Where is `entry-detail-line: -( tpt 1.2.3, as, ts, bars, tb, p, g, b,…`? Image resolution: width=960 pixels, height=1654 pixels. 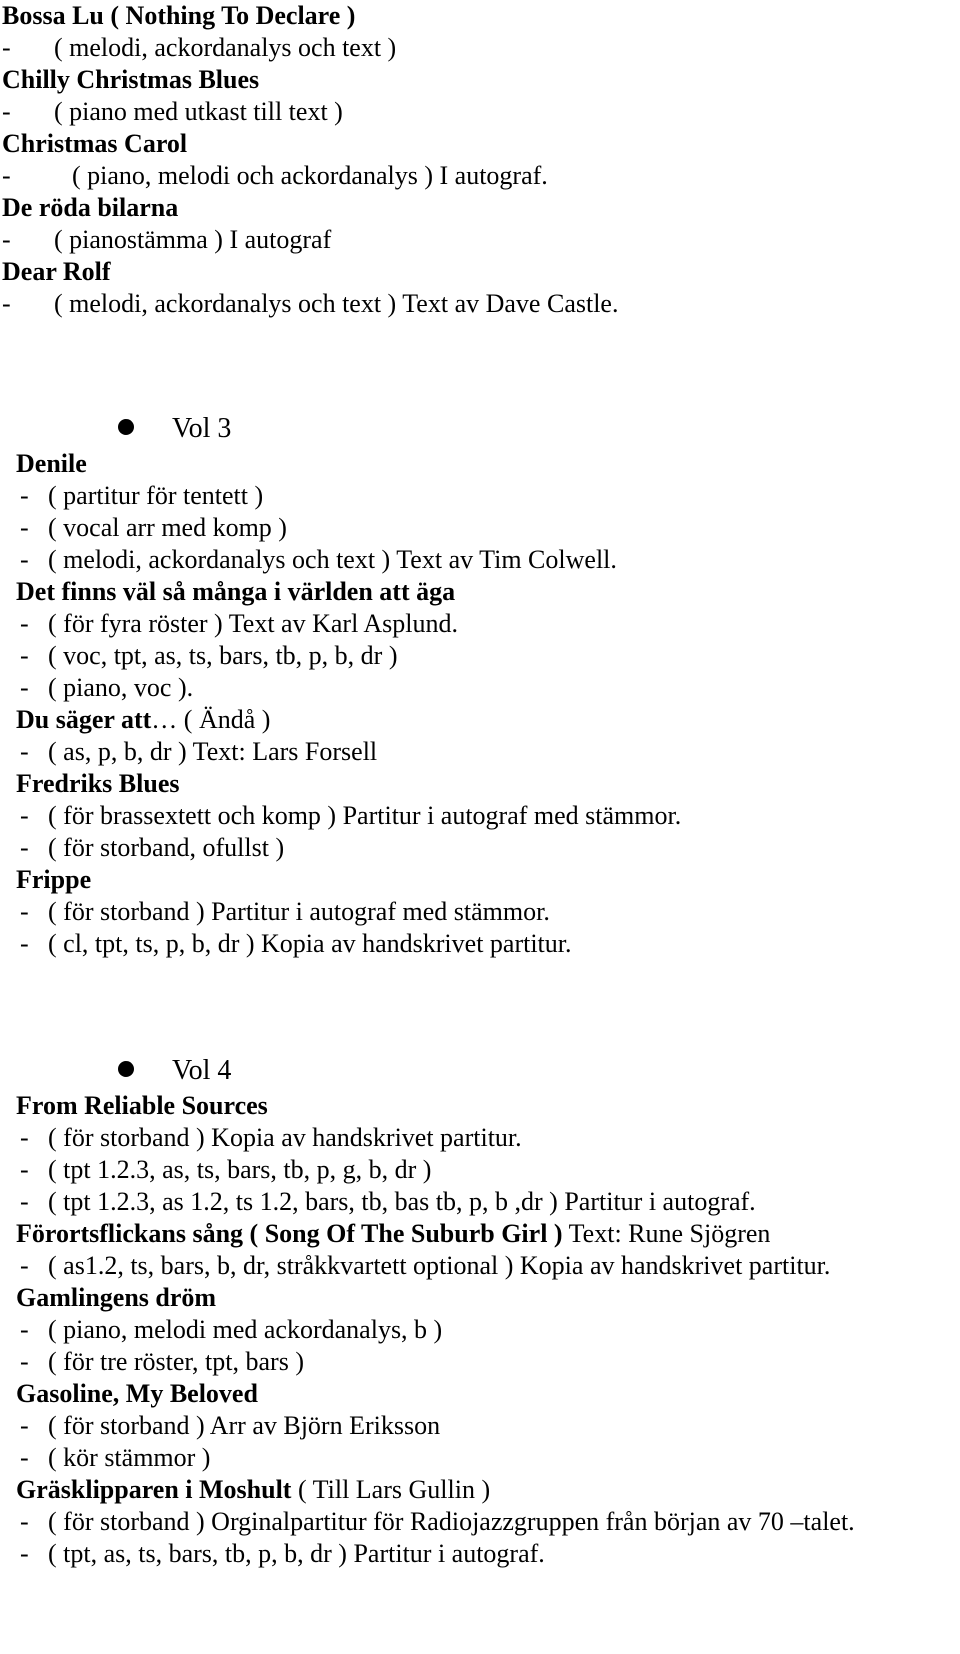 entry-detail-line: -( tpt 1.2.3, as, ts, bars, tb, p, g, b,… is located at coordinates (488, 1170).